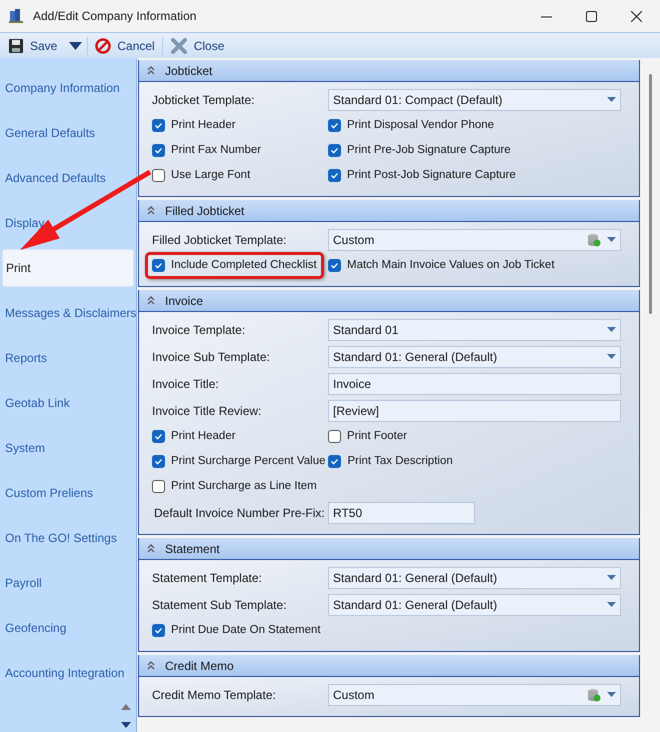 The width and height of the screenshot is (660, 732). What do you see at coordinates (126, 707) in the screenshot?
I see `scroll-up-icon` at bounding box center [126, 707].